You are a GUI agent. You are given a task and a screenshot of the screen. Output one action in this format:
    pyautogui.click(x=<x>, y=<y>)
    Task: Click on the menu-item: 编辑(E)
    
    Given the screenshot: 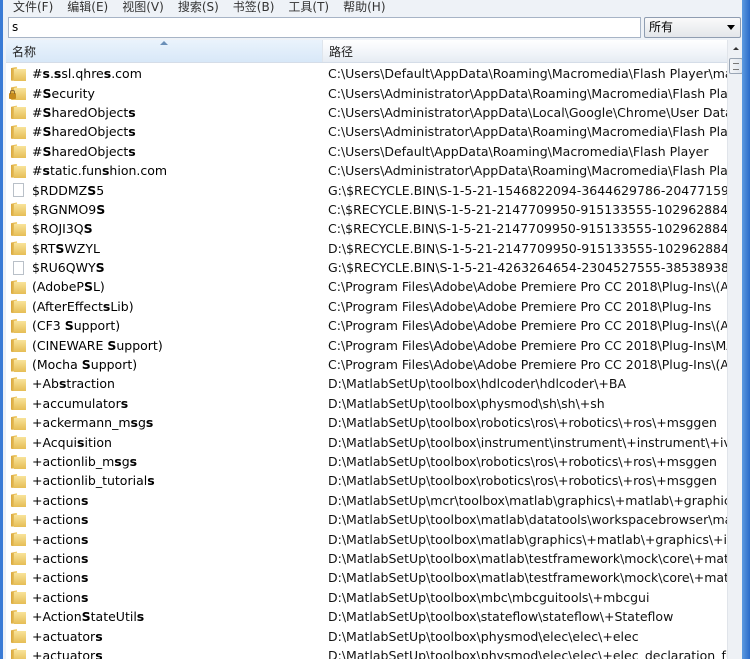 What is the action you would take?
    pyautogui.click(x=87, y=8)
    